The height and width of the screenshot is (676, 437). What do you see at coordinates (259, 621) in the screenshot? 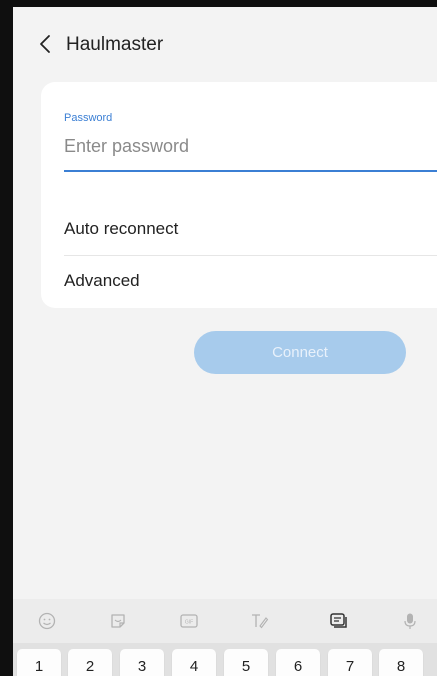
I see `handwriting-icon` at bounding box center [259, 621].